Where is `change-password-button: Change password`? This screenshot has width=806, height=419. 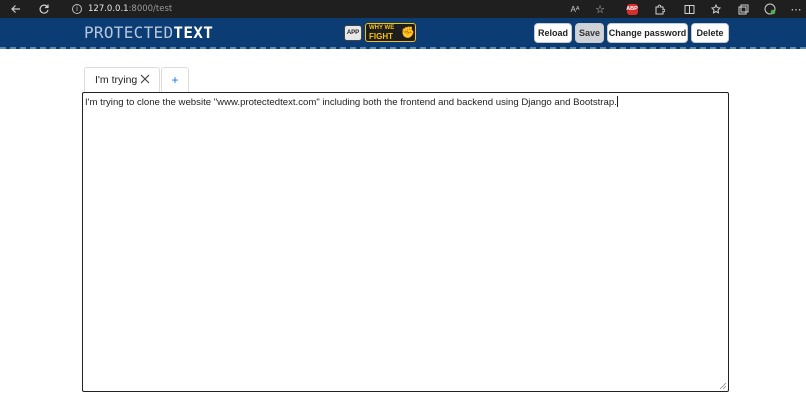 change-password-button: Change password is located at coordinates (647, 33).